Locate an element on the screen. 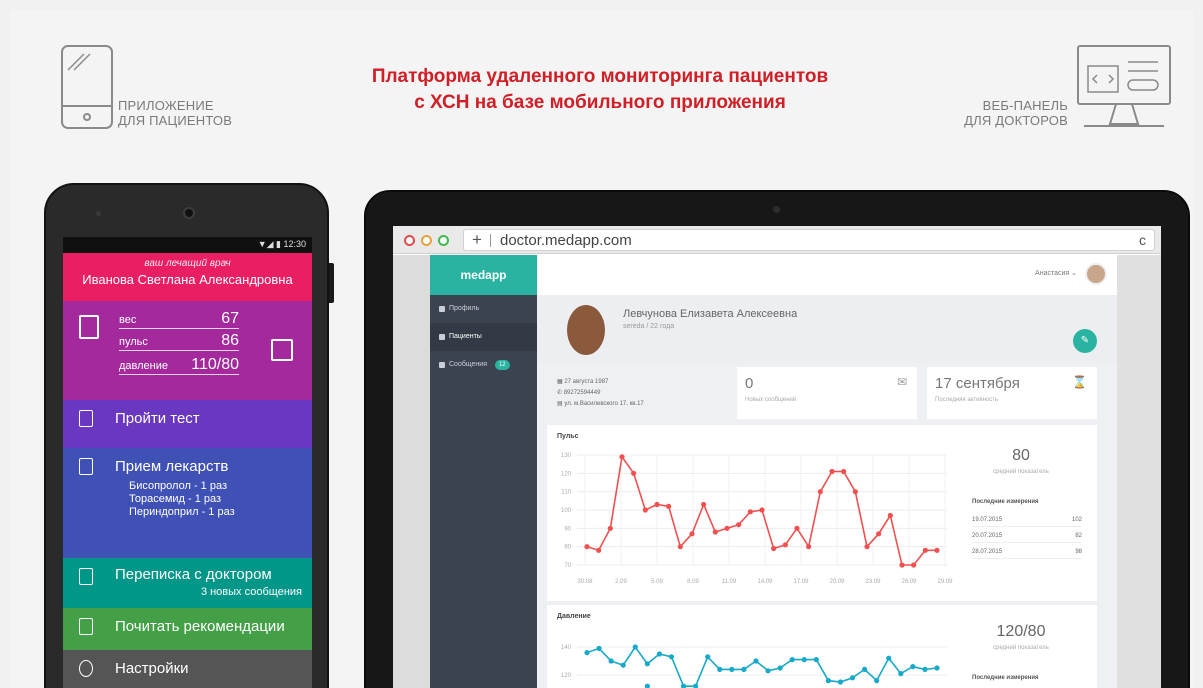 The width and height of the screenshot is (1203, 688). brand-logo: medapp is located at coordinates (483, 275).